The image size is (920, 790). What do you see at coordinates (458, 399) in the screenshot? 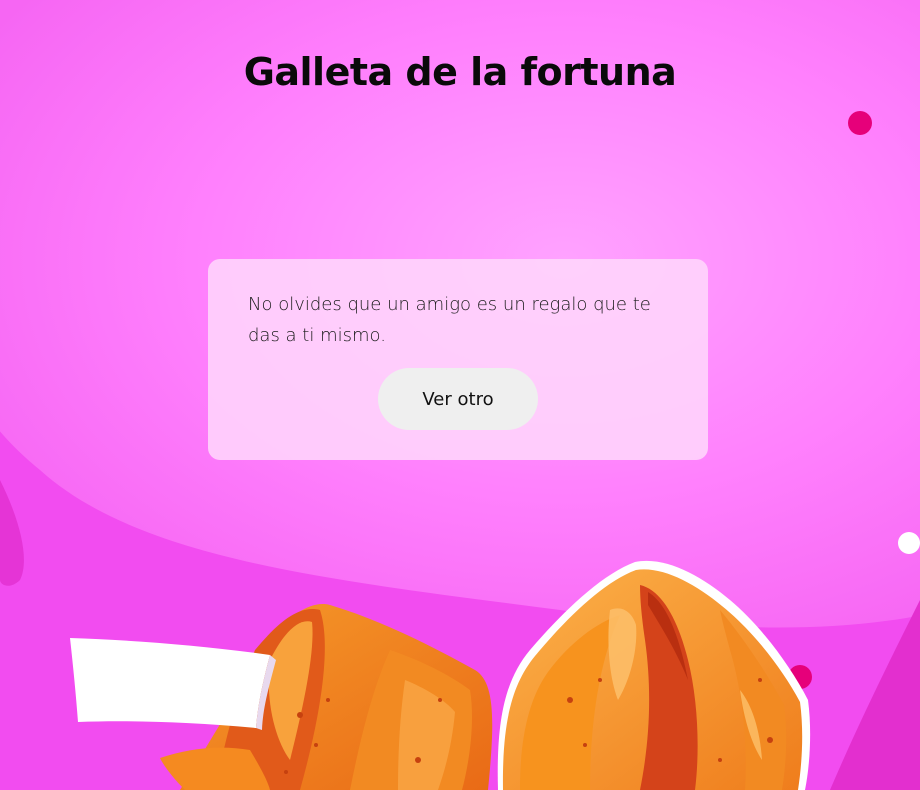
I see `see-another-button: Ver otro` at bounding box center [458, 399].